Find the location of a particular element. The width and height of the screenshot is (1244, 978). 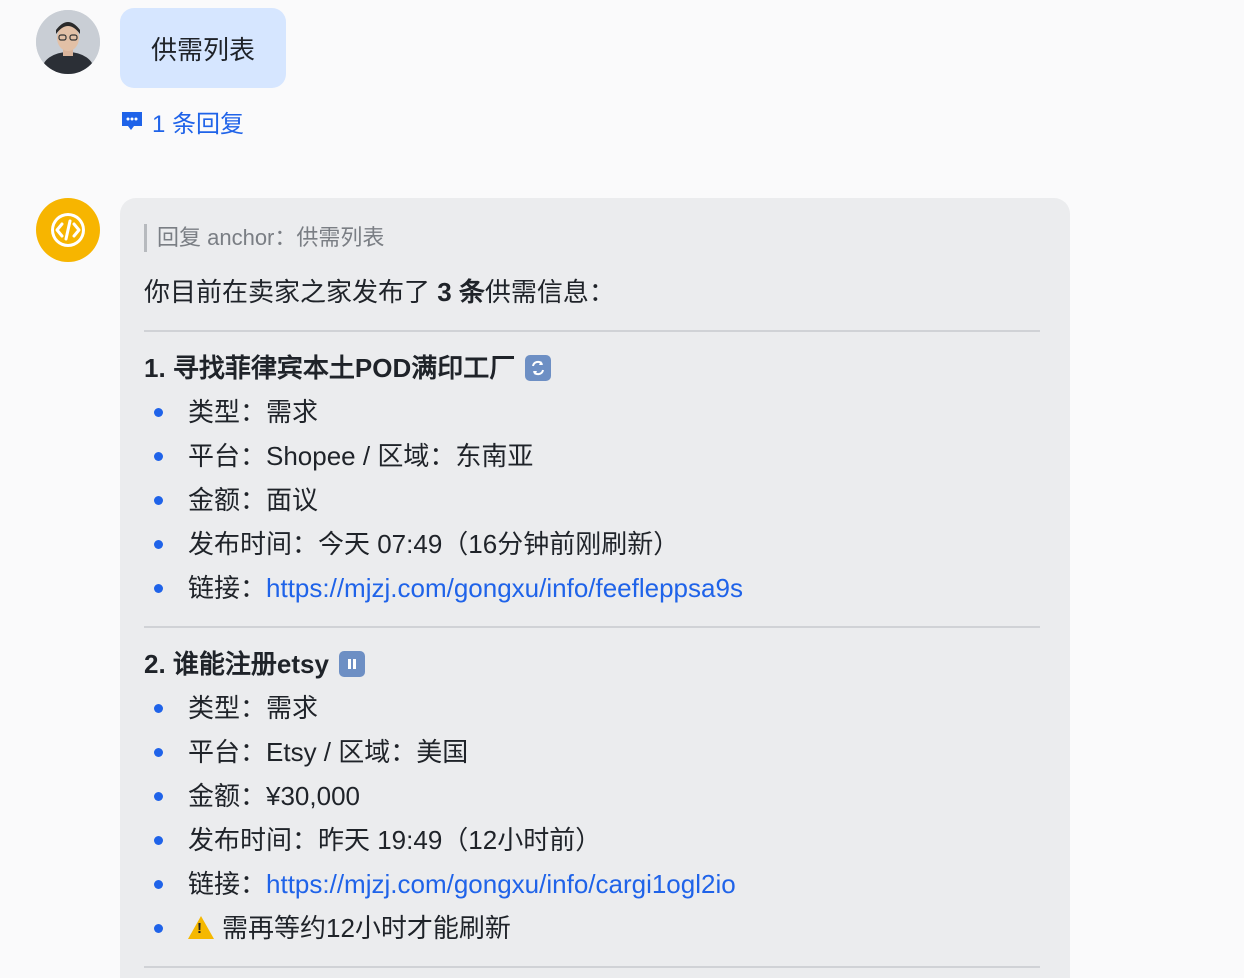

user-message-bubble: 供需列表 is located at coordinates (203, 48).